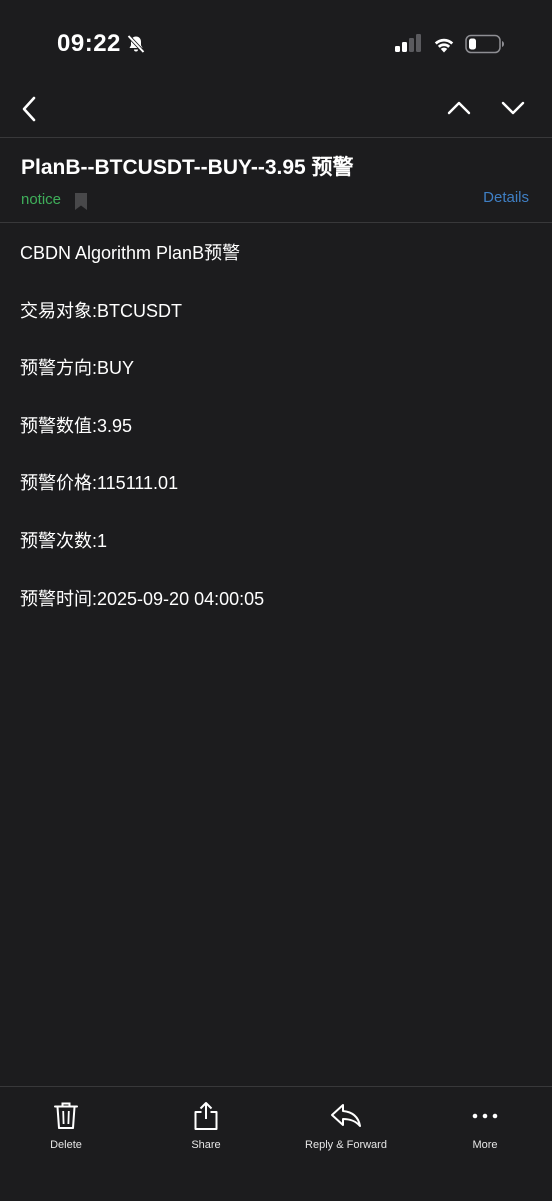  I want to click on nav-bar, so click(276, 112).